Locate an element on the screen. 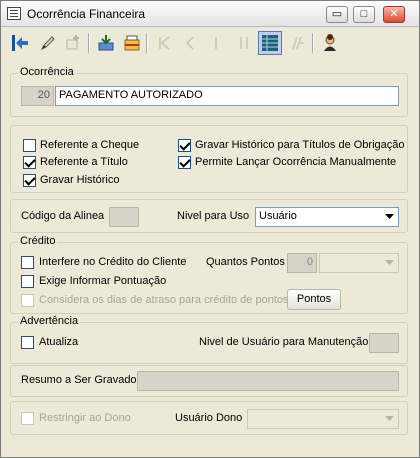 This screenshot has height=458, width=420. permite-lancar-checkbox is located at coordinates (184, 162).